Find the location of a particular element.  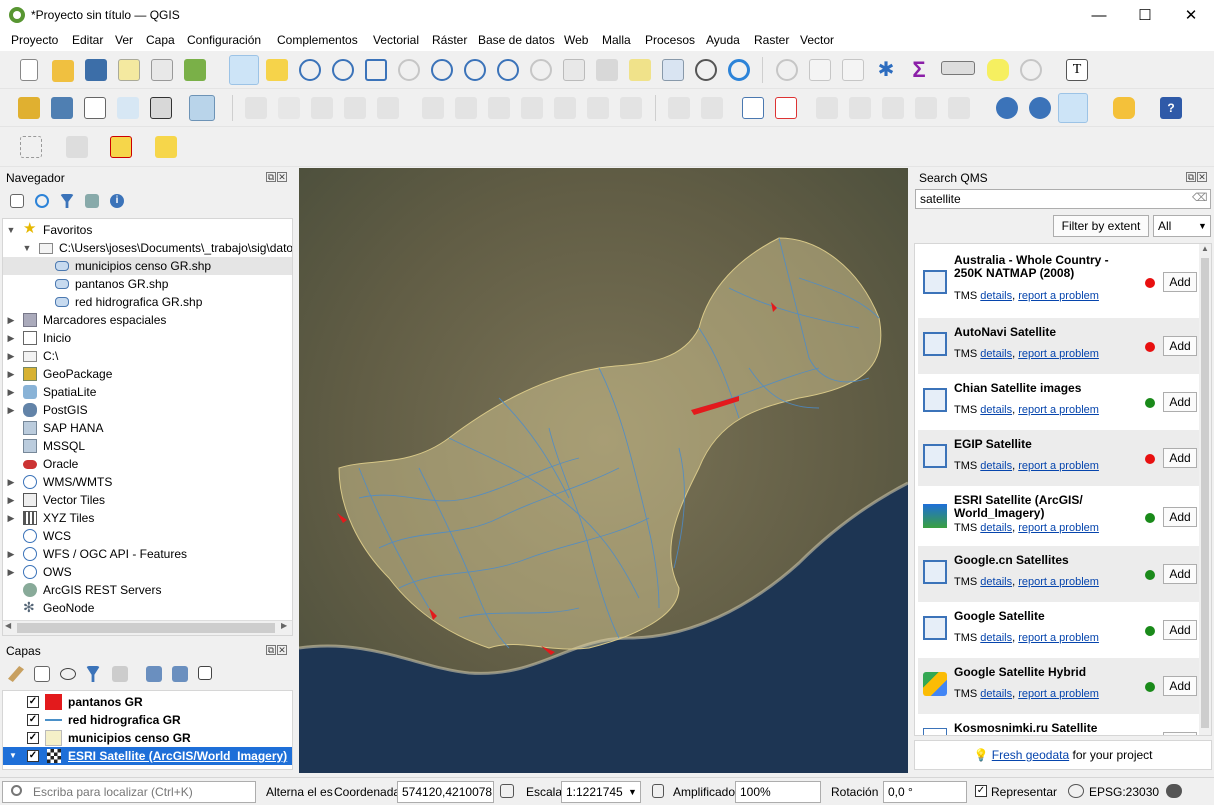

chevron-down-icon: ▼ is located at coordinates (13, 756).